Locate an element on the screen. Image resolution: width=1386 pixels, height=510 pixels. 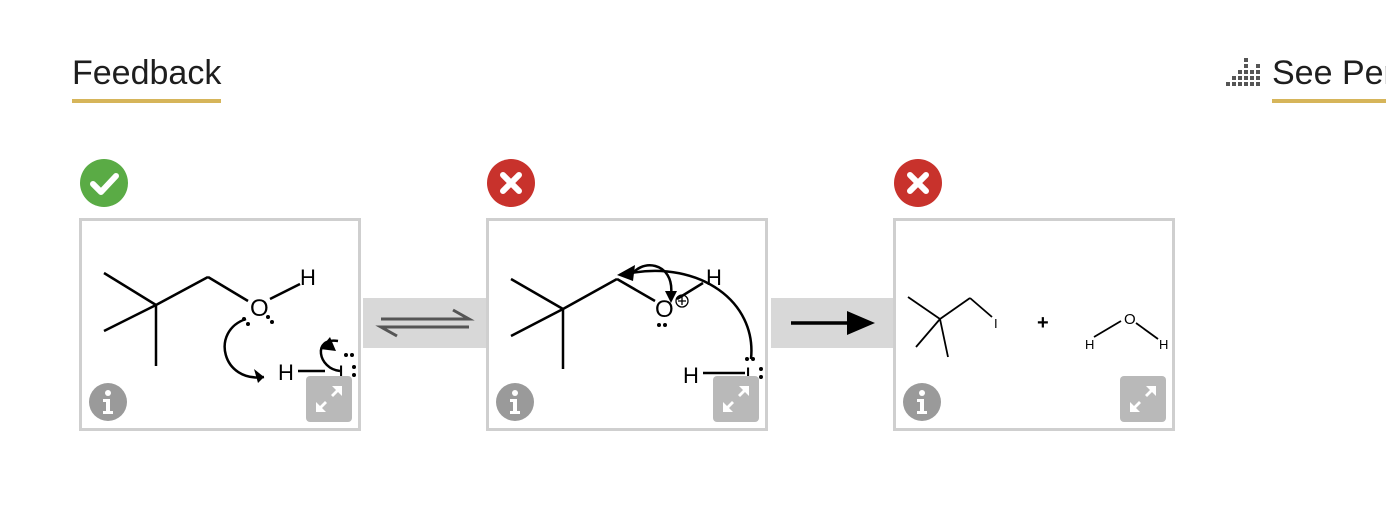
mechanism-step-3: I + O H H is located at coordinates (1034, 324).